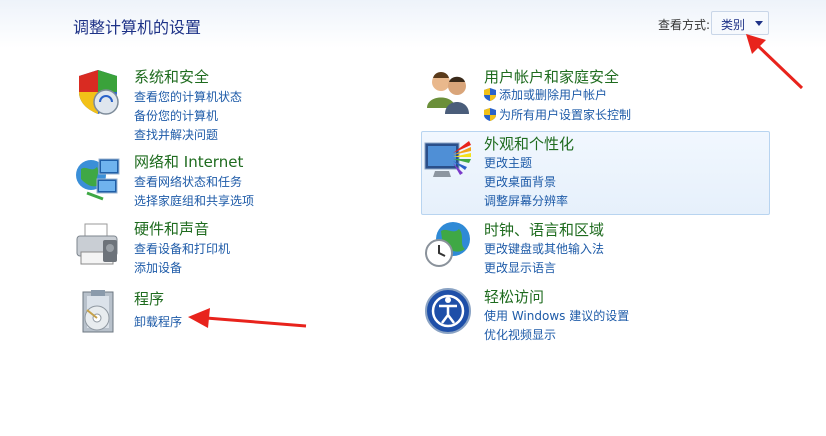 This screenshot has height=436, width=826. Describe the element at coordinates (194, 200) in the screenshot. I see `link-homegroup-sharing: 选择家庭组和共享选项` at that location.